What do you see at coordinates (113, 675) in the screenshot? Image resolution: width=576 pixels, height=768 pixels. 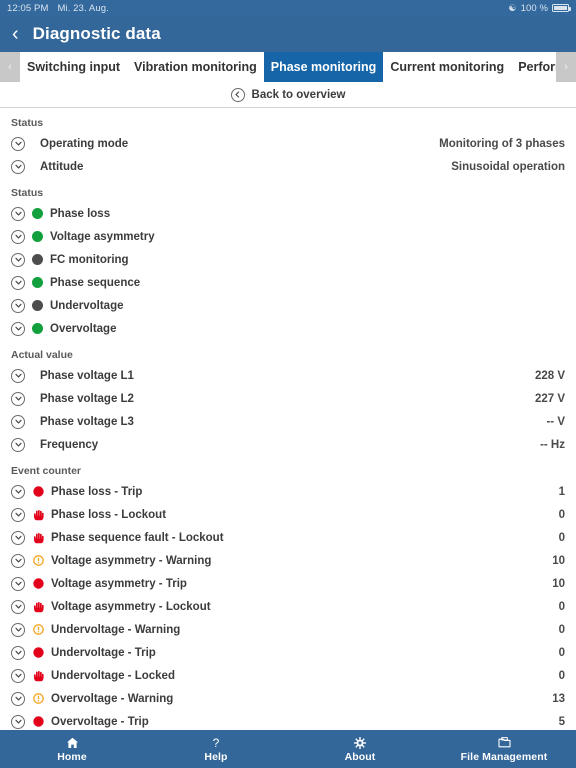 I see `row-label: Undervoltage - Locked` at bounding box center [113, 675].